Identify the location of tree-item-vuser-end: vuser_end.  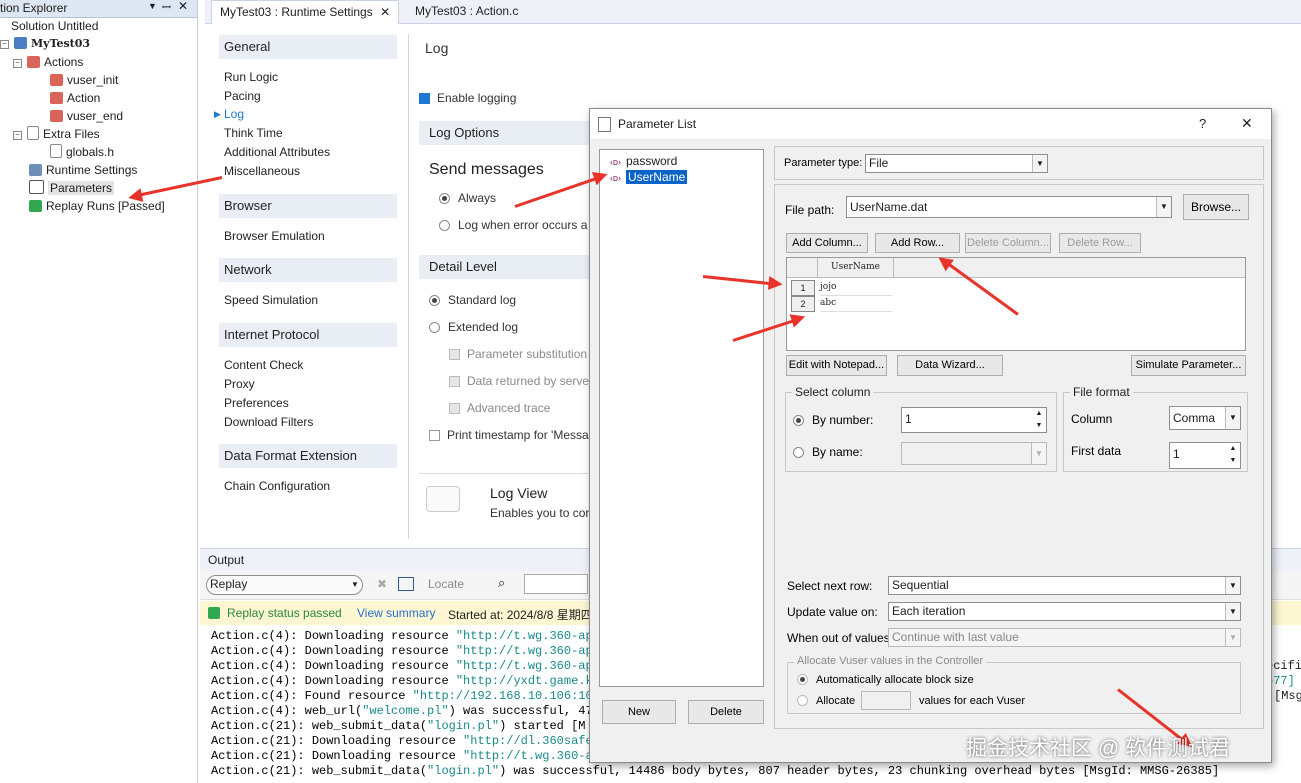
(86, 116).